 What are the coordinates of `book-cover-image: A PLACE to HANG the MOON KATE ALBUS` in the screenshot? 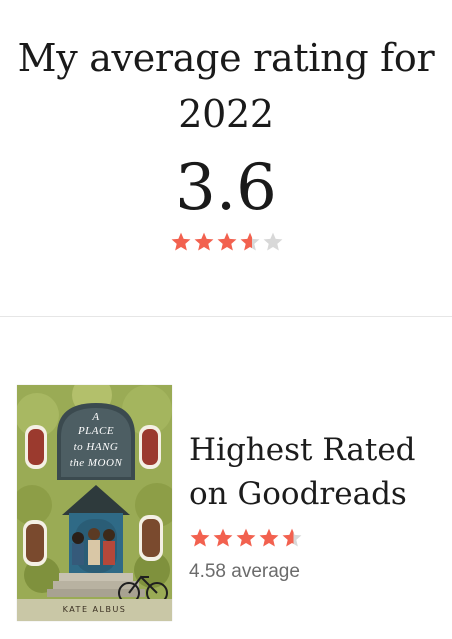 It's located at (94, 503).